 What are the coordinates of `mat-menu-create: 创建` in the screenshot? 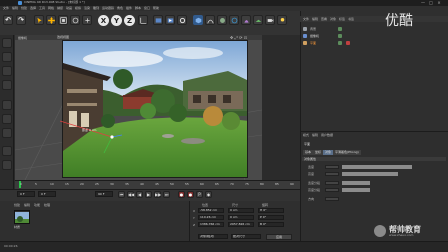 It's located at (17, 205).